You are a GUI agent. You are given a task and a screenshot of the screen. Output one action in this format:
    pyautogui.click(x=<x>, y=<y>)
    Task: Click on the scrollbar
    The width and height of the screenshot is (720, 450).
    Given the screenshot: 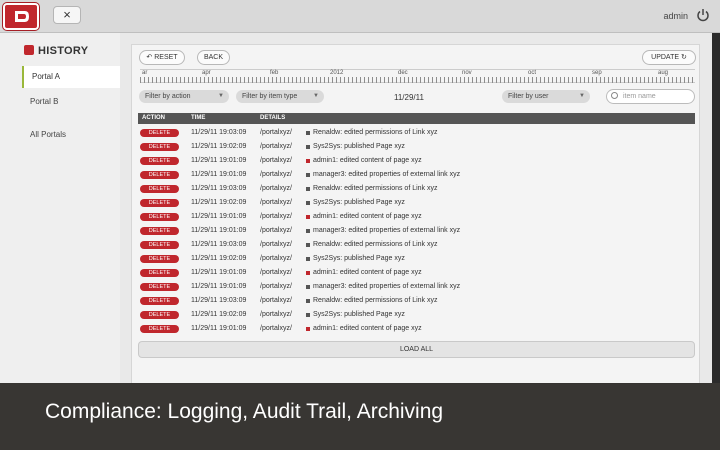 What is the action you would take?
    pyautogui.click(x=716, y=208)
    